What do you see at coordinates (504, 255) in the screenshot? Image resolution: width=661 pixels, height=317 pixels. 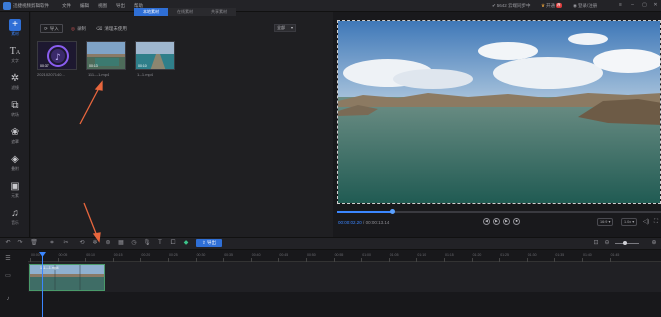 I see `tick-label: 01:25` at bounding box center [504, 255].